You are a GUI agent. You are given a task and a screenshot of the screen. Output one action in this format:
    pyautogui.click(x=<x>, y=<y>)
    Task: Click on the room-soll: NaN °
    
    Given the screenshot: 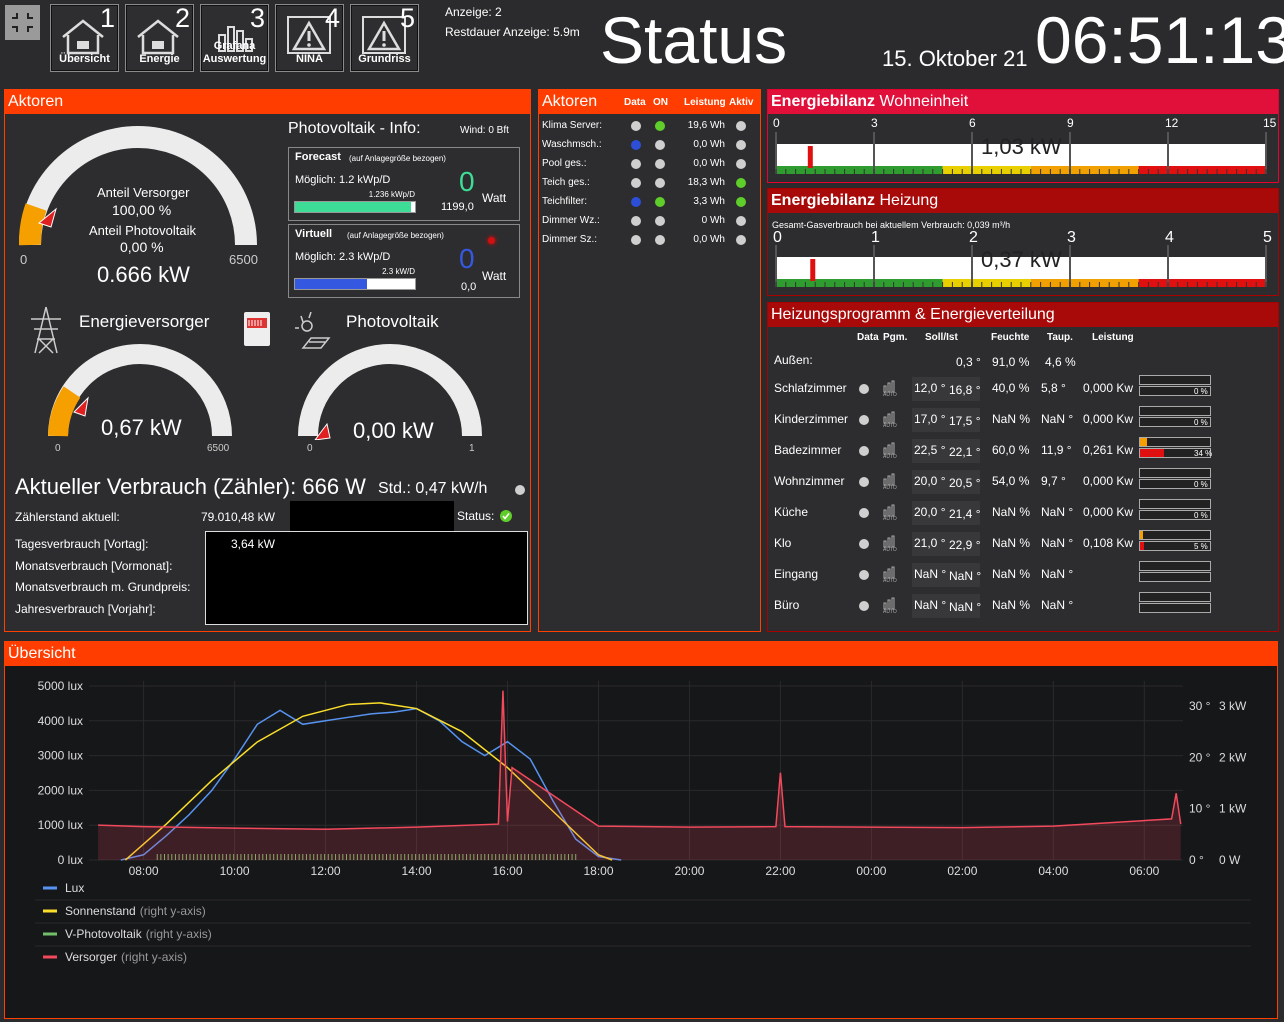 What is the action you would take?
    pyautogui.click(x=930, y=605)
    